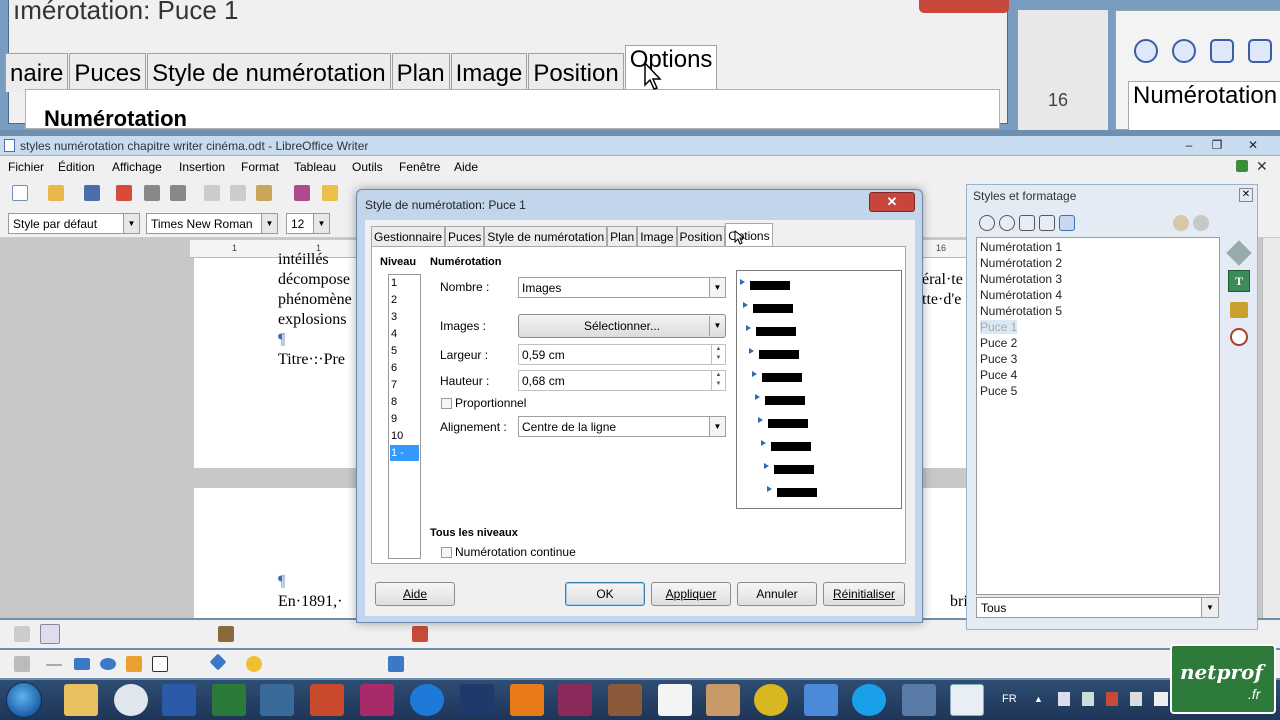 The height and width of the screenshot is (720, 1280). Describe the element at coordinates (408, 236) in the screenshot. I see `tab-gestionnaire: Gestionnaire` at that location.